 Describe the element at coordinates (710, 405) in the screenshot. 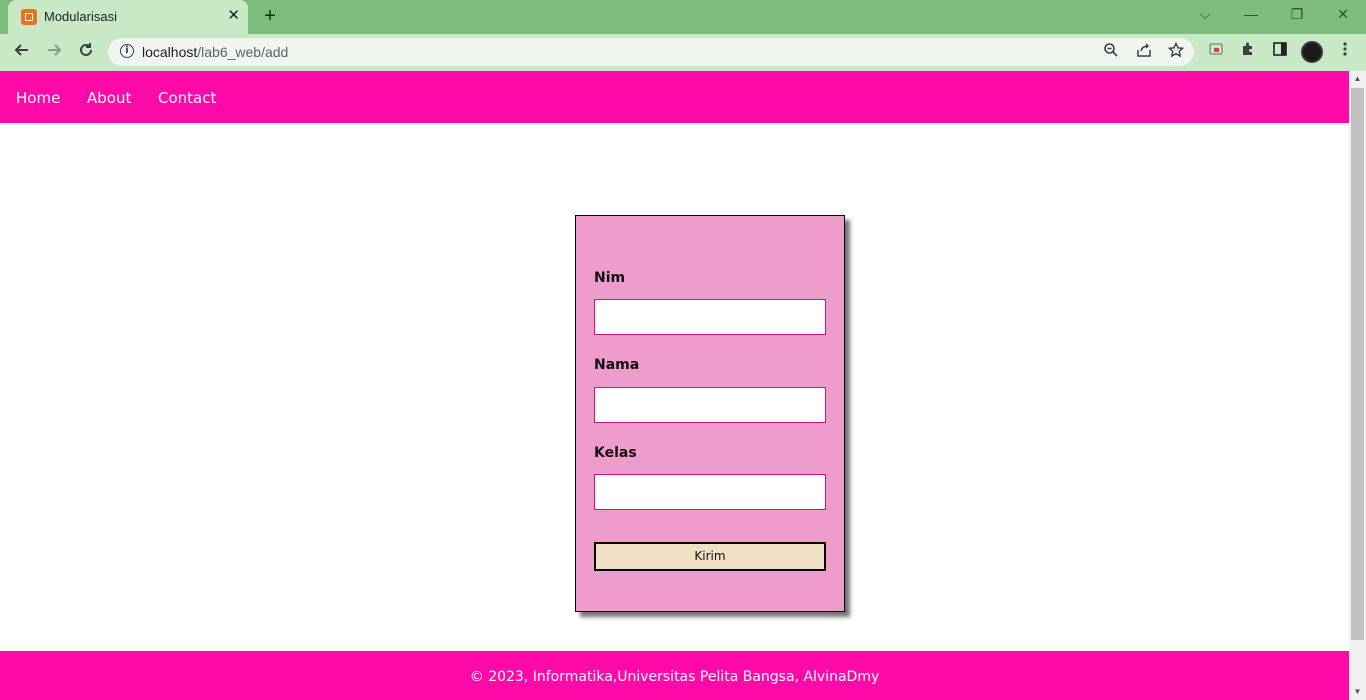

I see `nama-input` at that location.